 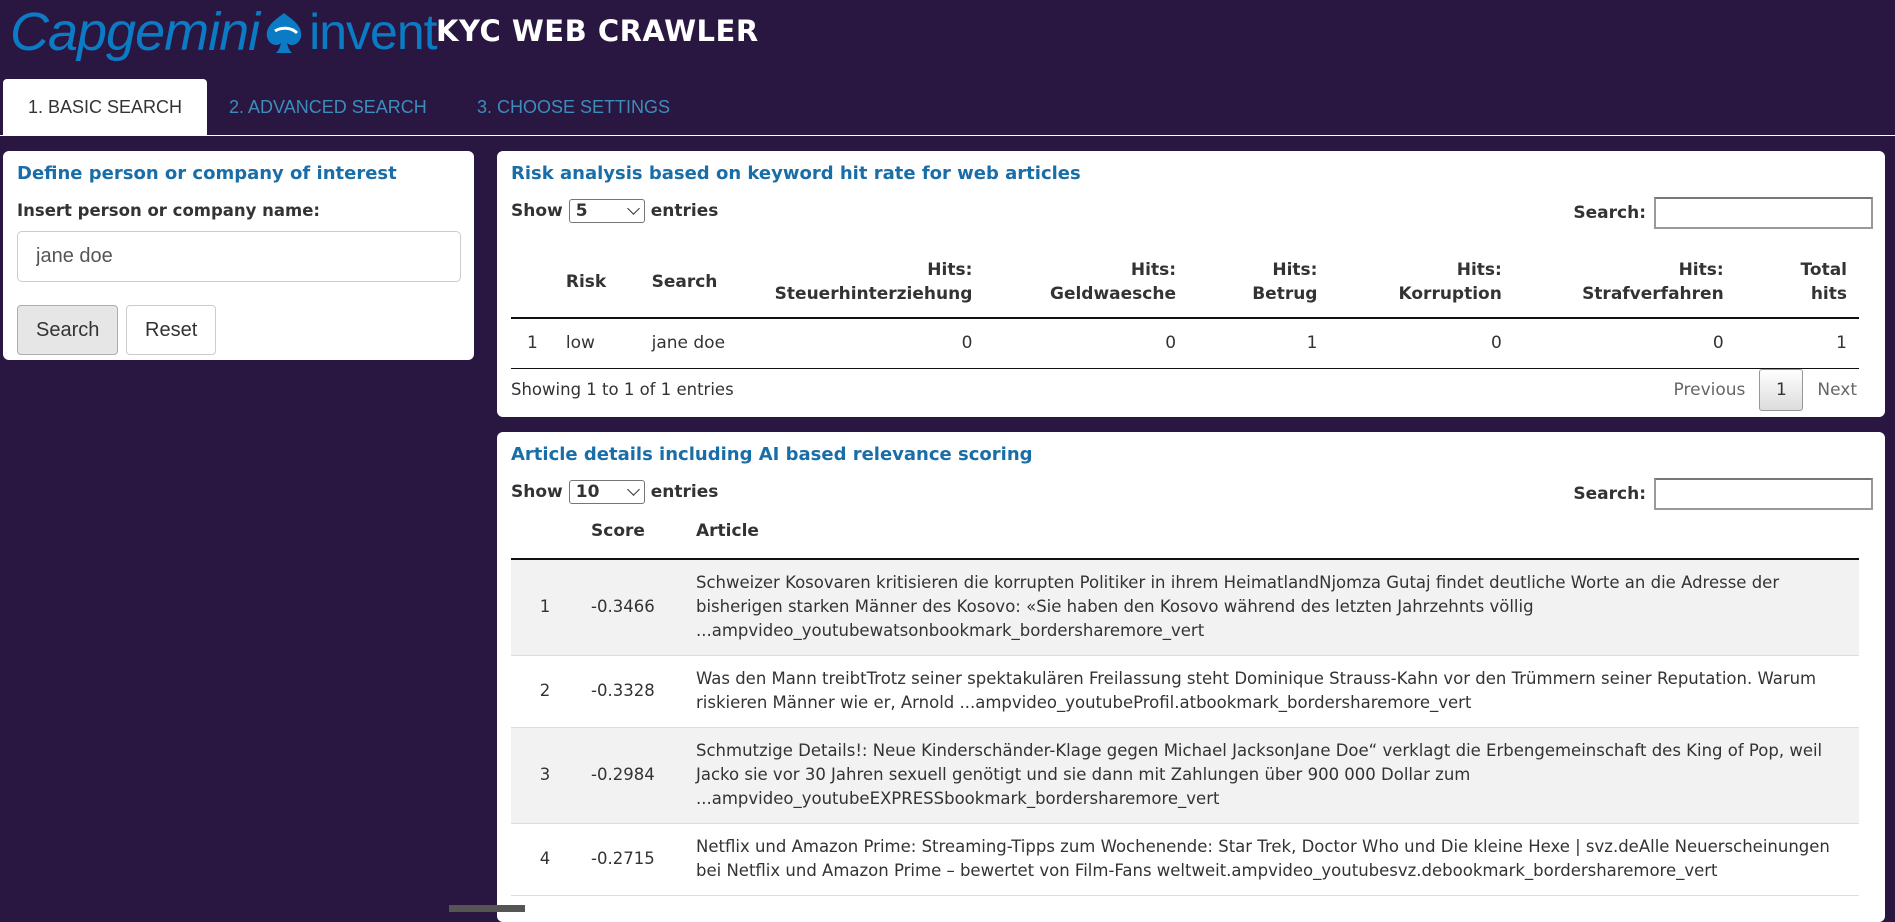 What do you see at coordinates (631, 775) in the screenshot?
I see `cell-score: -0.2984` at bounding box center [631, 775].